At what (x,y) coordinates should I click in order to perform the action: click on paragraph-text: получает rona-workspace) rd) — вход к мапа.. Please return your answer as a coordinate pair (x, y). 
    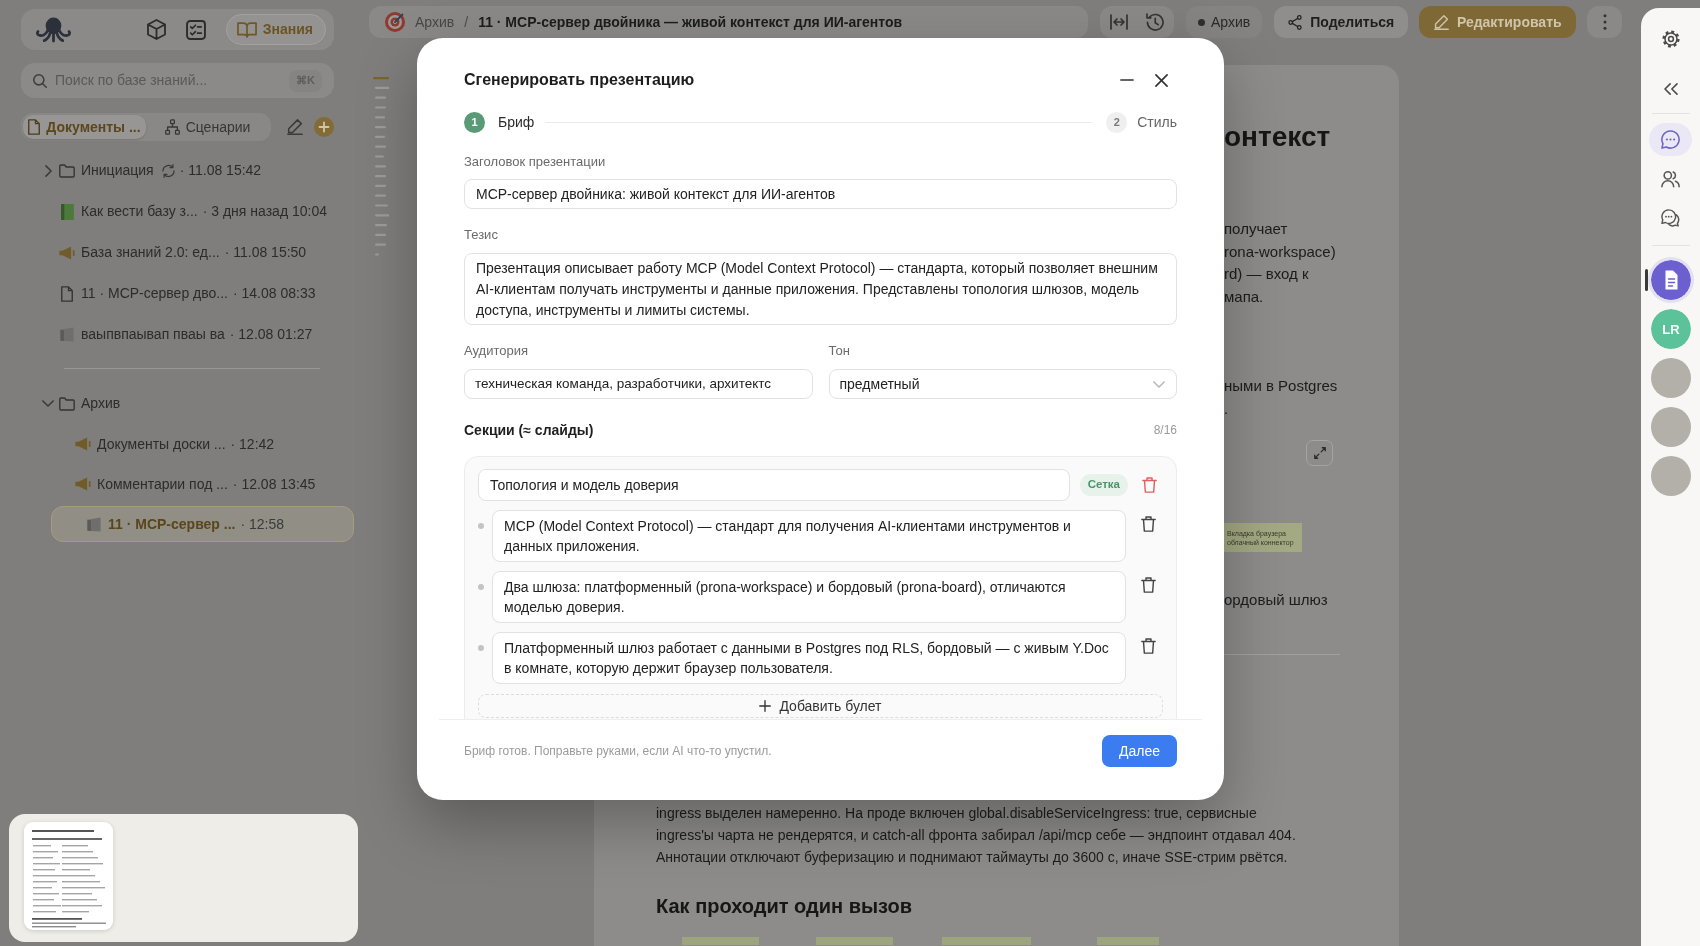
    Looking at the image, I should click on (1280, 263).